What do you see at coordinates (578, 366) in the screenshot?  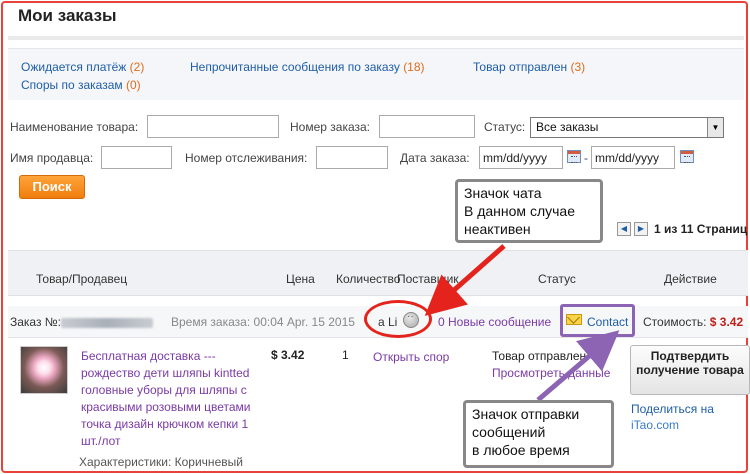 I see `purple-arrow` at bounding box center [578, 366].